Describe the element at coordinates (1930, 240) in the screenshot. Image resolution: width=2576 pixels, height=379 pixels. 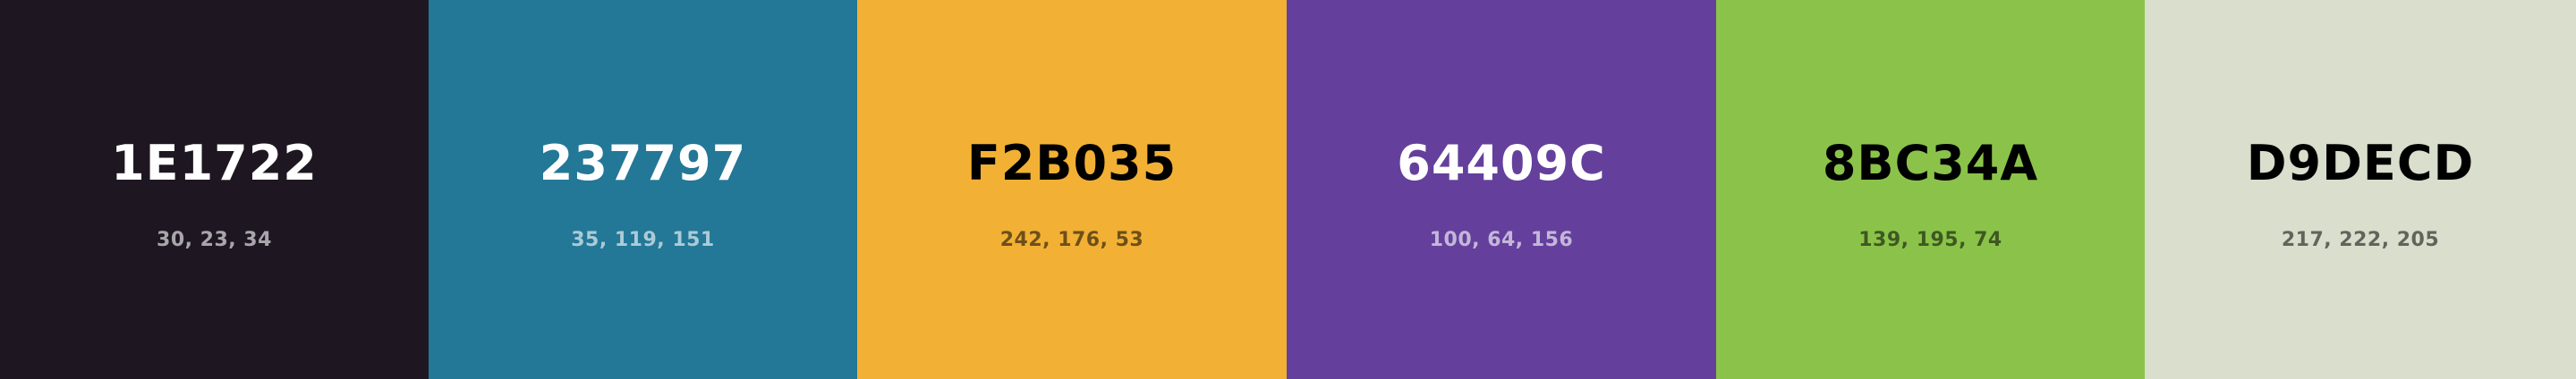
I see `rgb-value: 139, 195, 74` at that location.